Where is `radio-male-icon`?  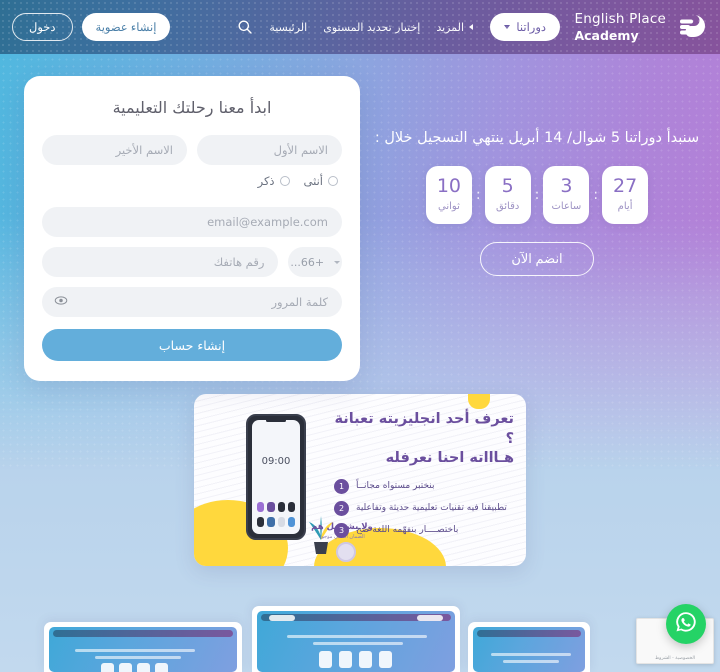
radio-male-icon is located at coordinates (284, 181).